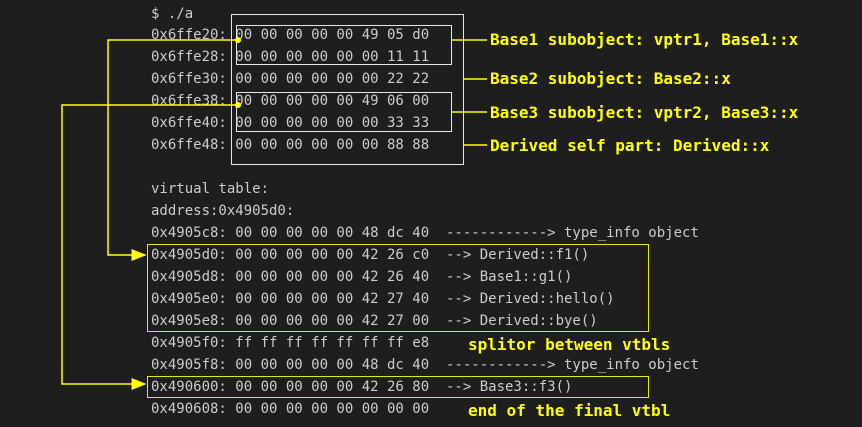 The width and height of the screenshot is (862, 427). I want to click on derived-annotation: Derived self part: Derived::x, so click(630, 145).